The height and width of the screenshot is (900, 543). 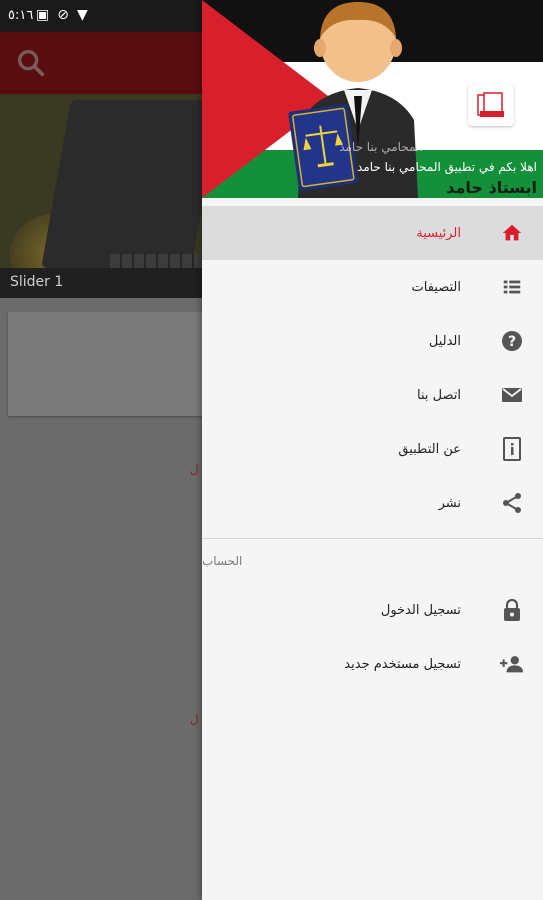 What do you see at coordinates (512, 449) in the screenshot?
I see `info-icon` at bounding box center [512, 449].